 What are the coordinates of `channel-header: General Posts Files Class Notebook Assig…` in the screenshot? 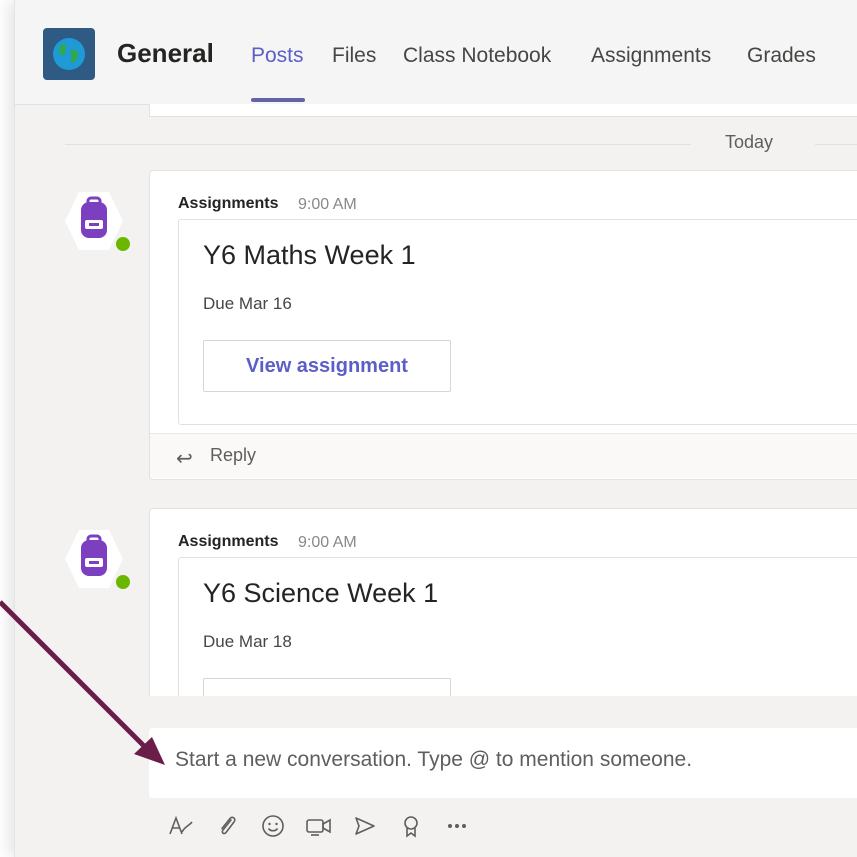 It's located at (436, 52).